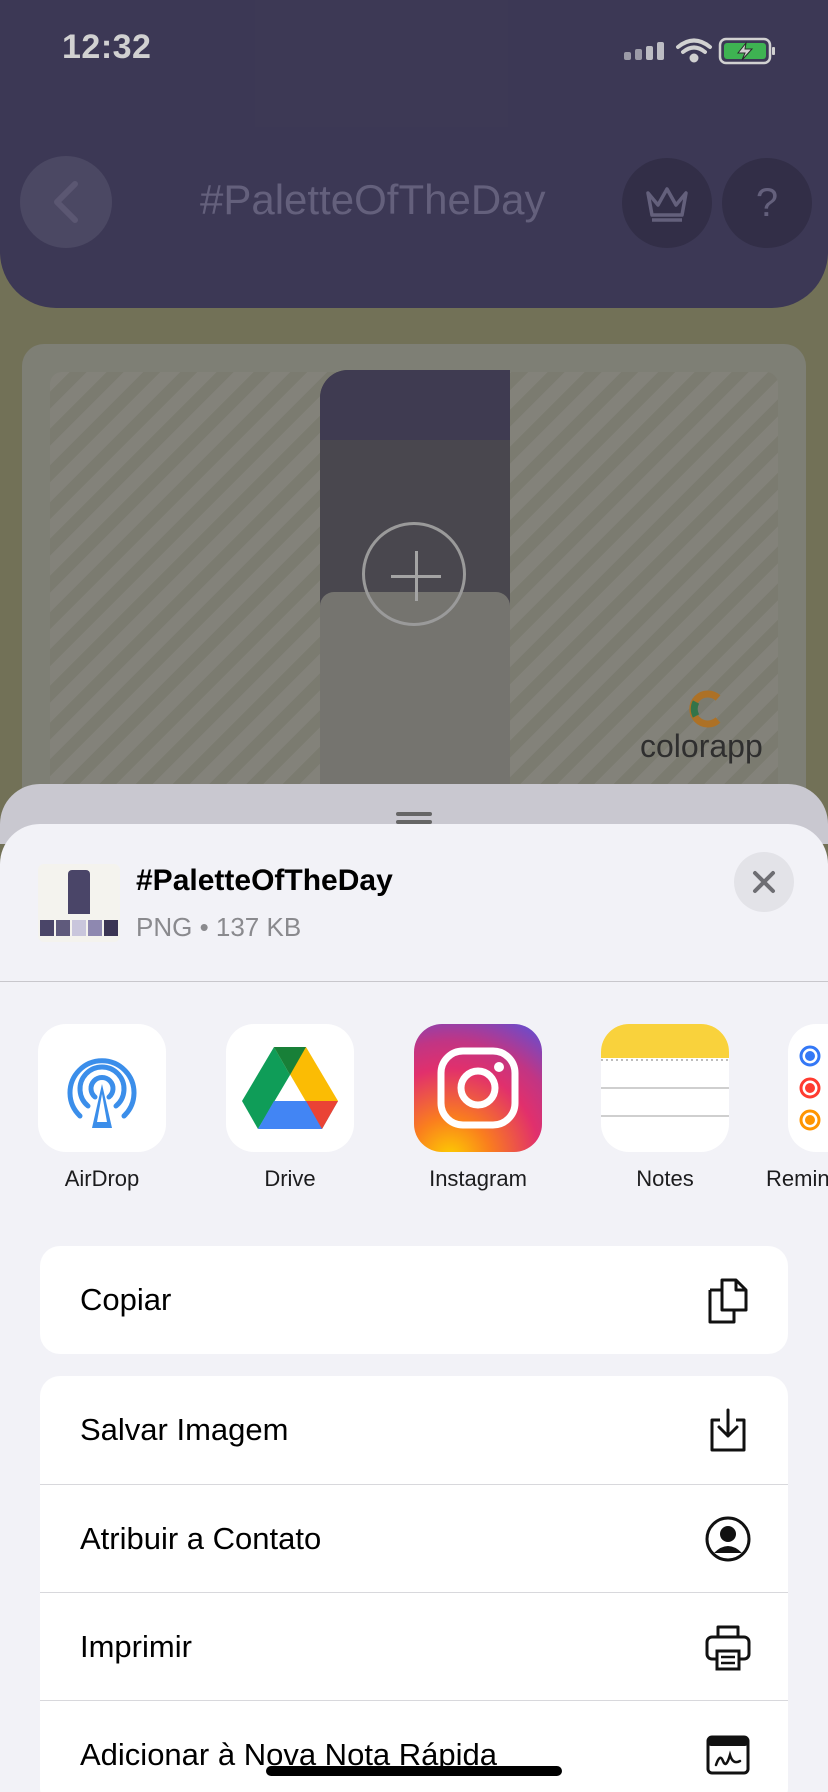 The width and height of the screenshot is (828, 1792). Describe the element at coordinates (728, 1301) in the screenshot. I see `copy-icon` at that location.